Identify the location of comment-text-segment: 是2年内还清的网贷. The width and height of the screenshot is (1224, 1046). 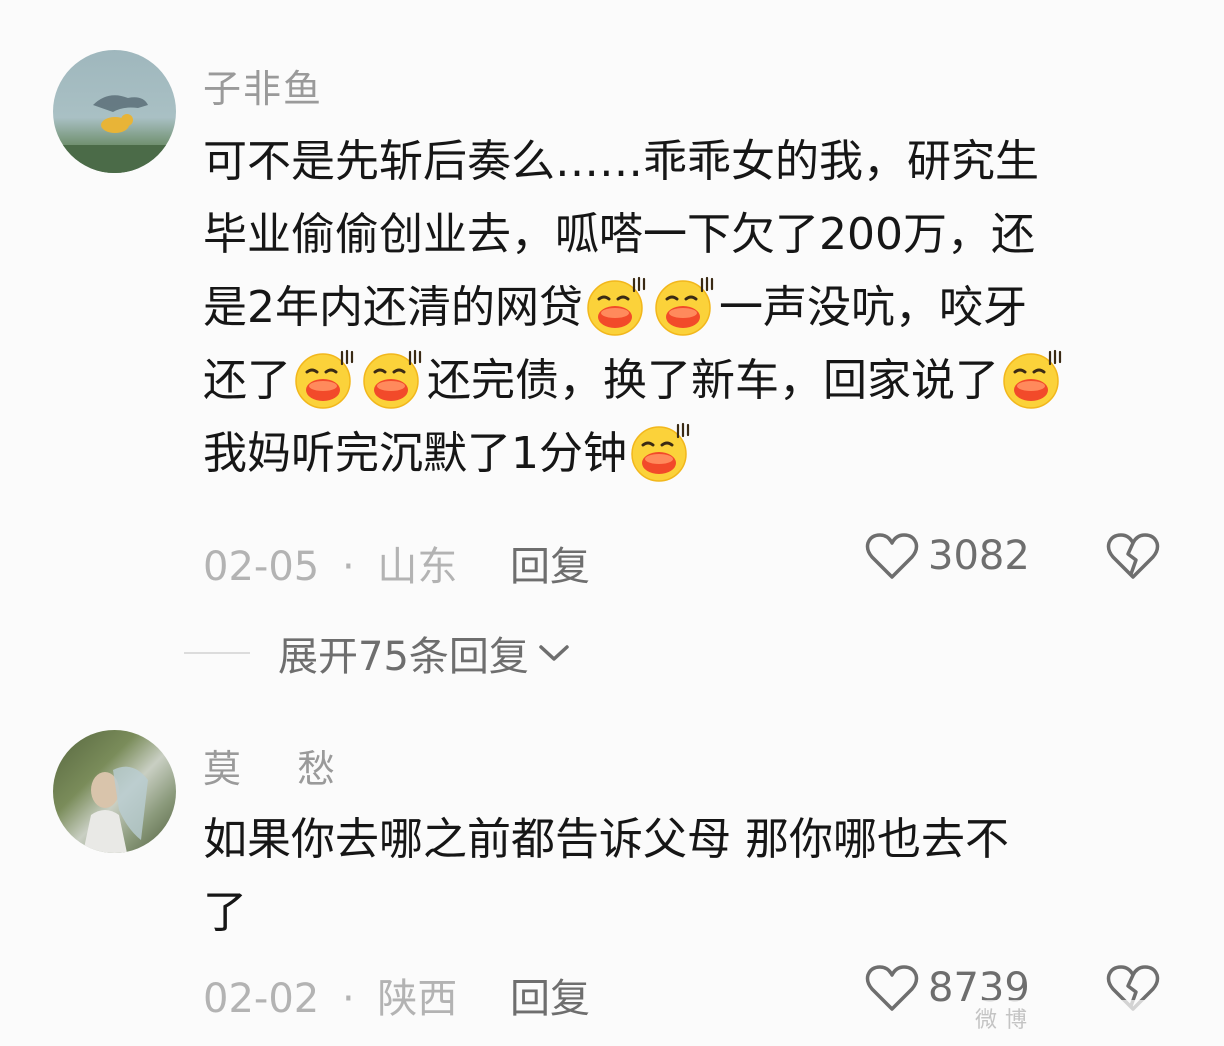
(393, 307).